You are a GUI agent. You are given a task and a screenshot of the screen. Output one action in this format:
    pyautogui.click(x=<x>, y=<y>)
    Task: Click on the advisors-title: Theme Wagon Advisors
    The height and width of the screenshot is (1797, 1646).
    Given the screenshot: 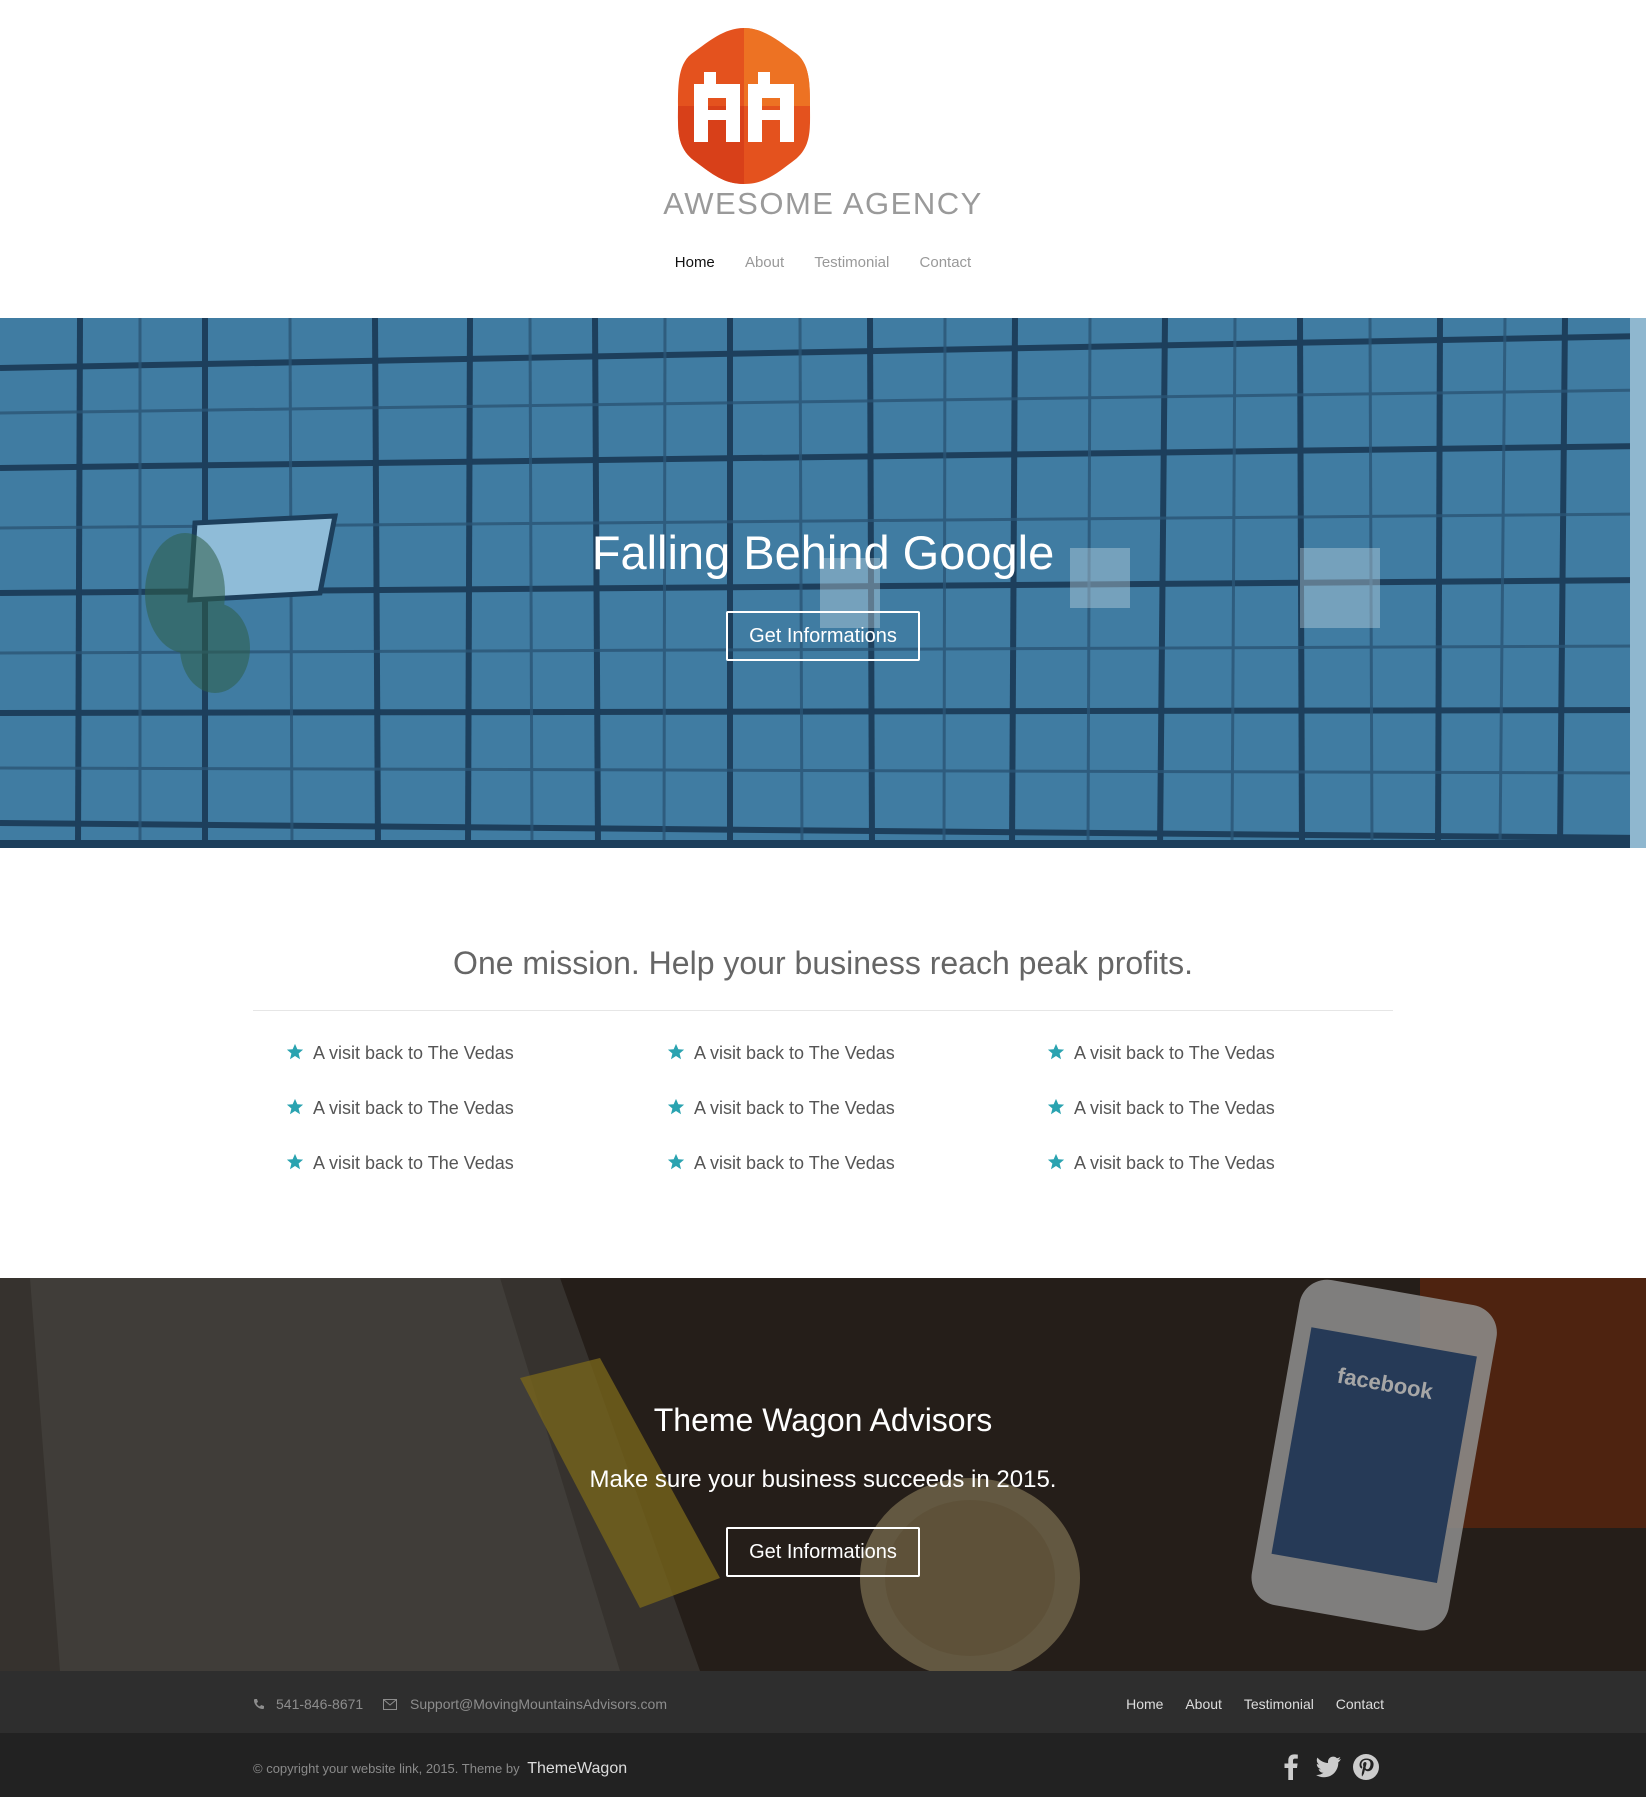 What is the action you would take?
    pyautogui.click(x=823, y=1420)
    